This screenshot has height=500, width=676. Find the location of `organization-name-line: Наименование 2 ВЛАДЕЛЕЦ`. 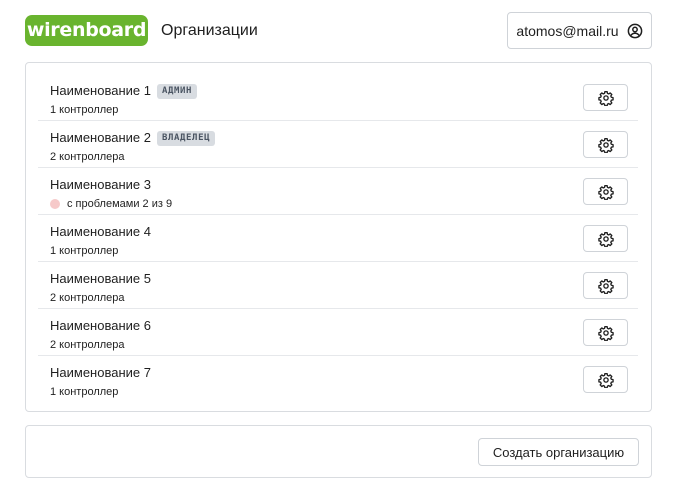

organization-name-line: Наименование 2 ВЛАДЕЛЕЦ is located at coordinates (133, 138).